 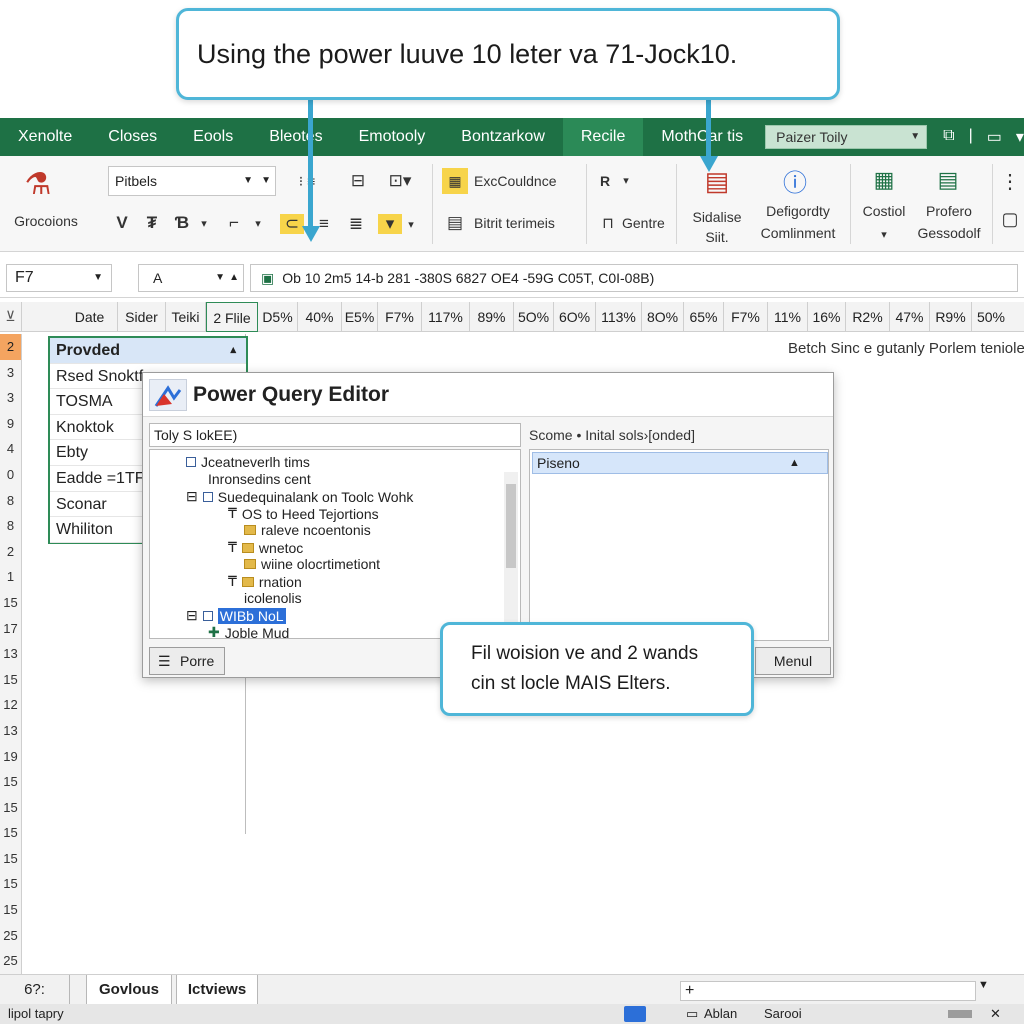 I want to click on cells-bottom-label: Gentre, so click(x=643, y=223).